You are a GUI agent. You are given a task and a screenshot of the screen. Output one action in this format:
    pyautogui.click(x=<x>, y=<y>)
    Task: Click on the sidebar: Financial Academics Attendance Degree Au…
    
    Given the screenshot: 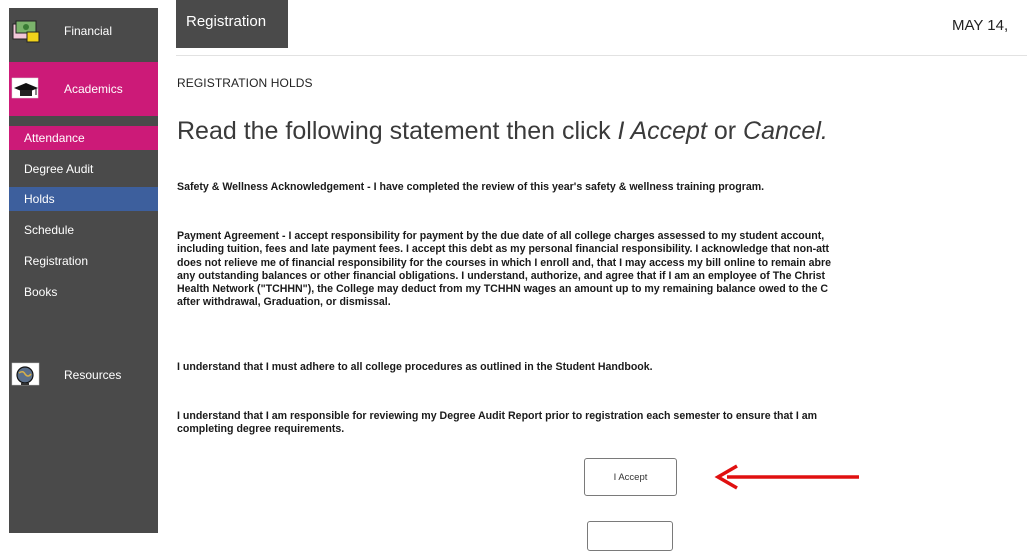 What is the action you would take?
    pyautogui.click(x=83, y=270)
    